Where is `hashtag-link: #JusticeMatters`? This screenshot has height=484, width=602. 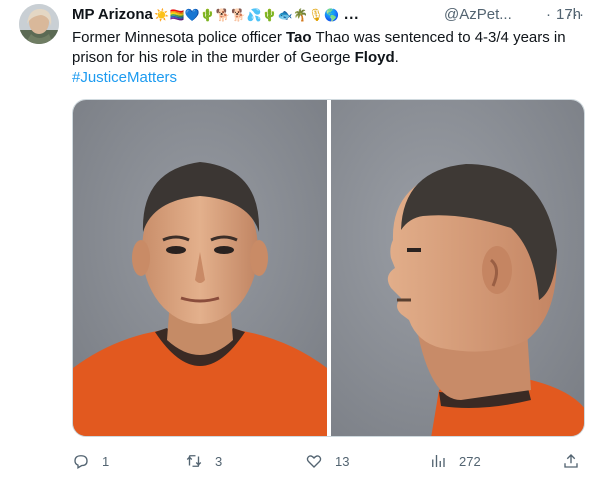 hashtag-link: #JusticeMatters is located at coordinates (124, 77).